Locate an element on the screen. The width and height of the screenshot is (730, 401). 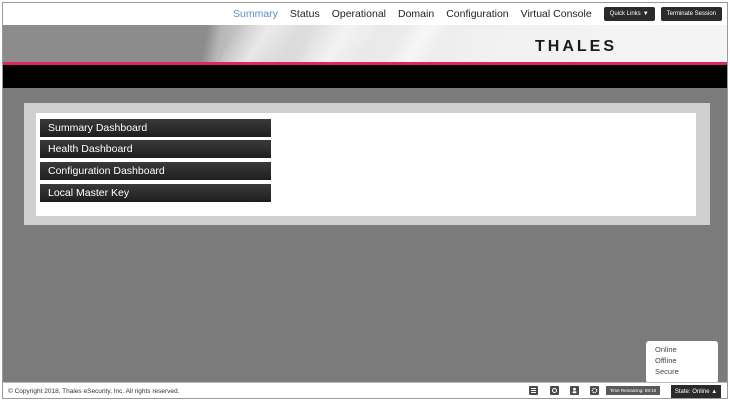
nav-summary: Summary is located at coordinates (255, 14).